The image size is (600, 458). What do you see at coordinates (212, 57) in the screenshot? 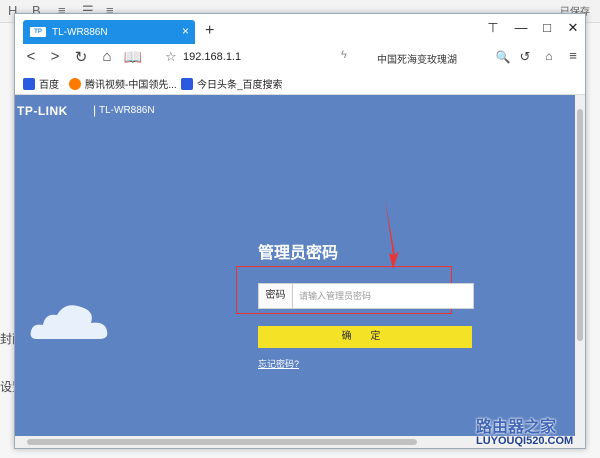
I see `url-field: 192.168.1.1` at bounding box center [212, 57].